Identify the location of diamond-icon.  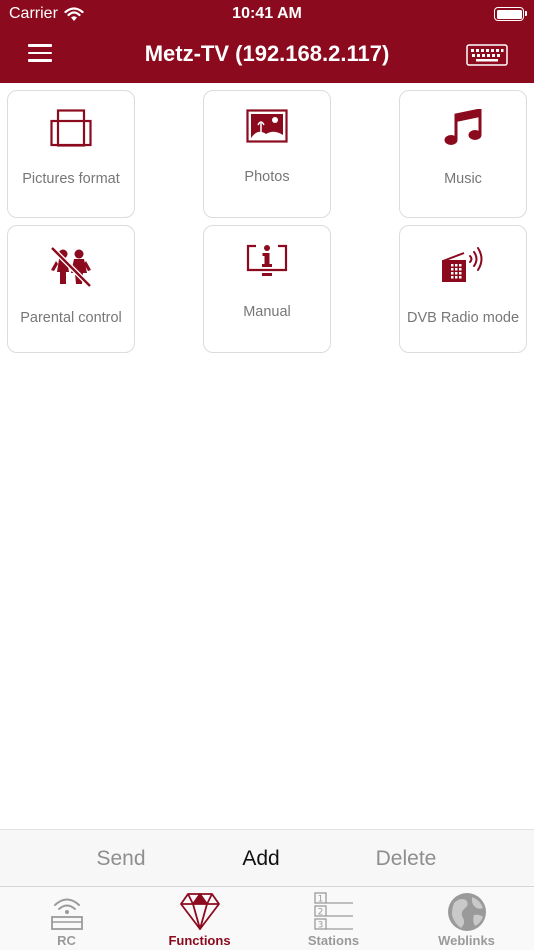
(199, 911).